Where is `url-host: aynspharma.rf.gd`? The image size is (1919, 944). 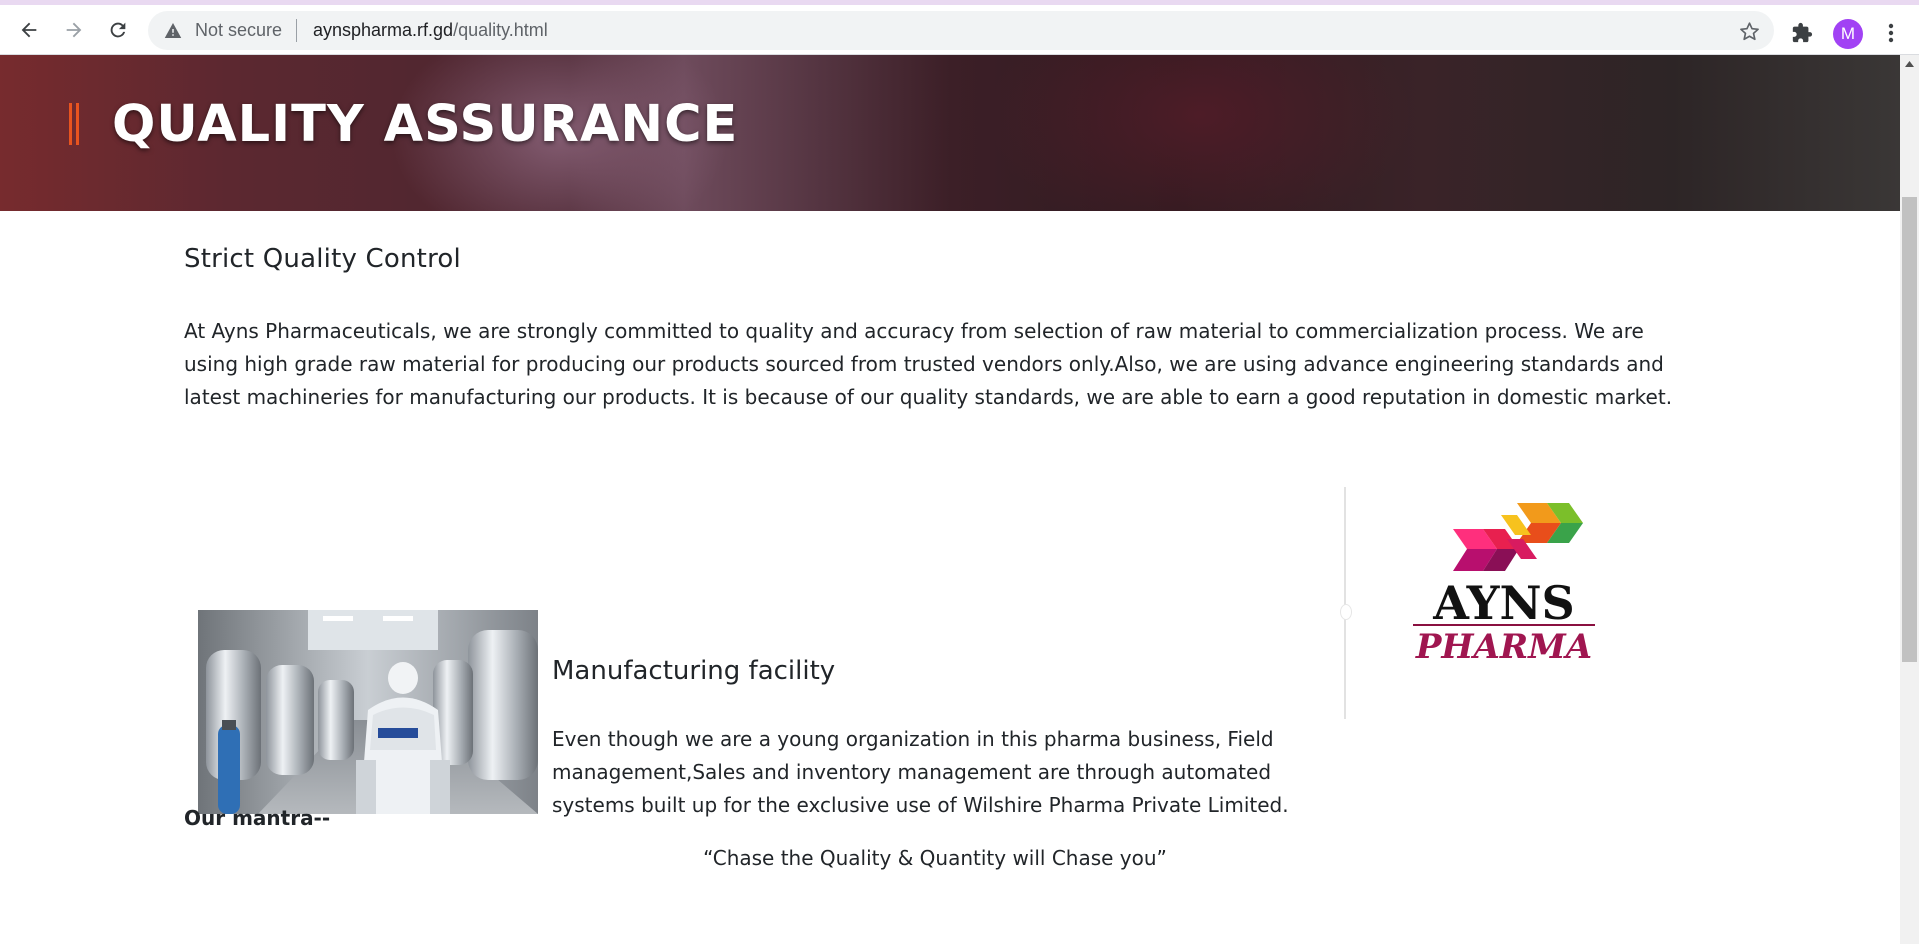
url-host: aynspharma.rf.gd is located at coordinates (383, 30).